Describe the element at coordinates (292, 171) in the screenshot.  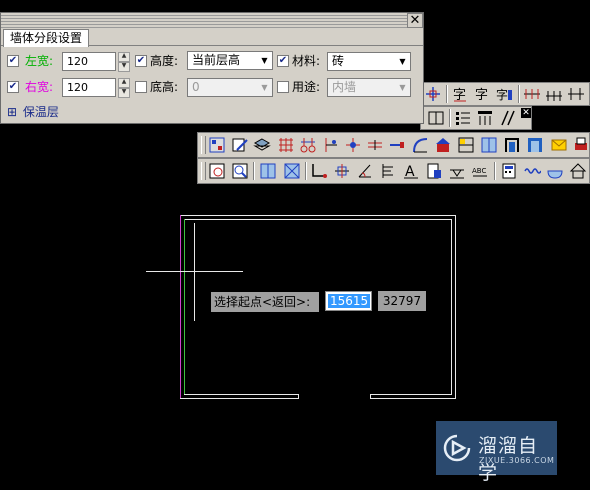
I see `dim-box-icon` at that location.